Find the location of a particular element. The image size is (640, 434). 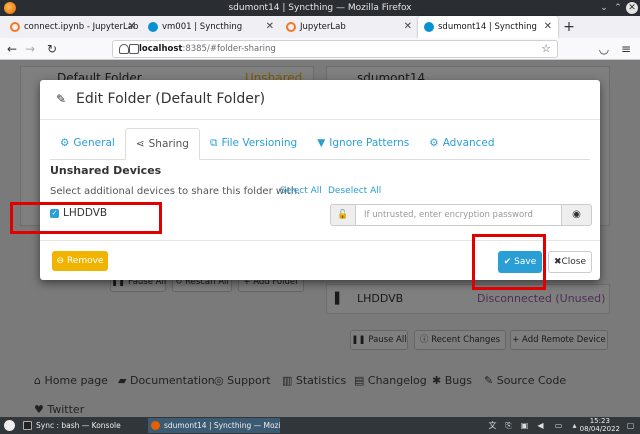

clock: 15:23 08/04/2022 is located at coordinates (600, 425).